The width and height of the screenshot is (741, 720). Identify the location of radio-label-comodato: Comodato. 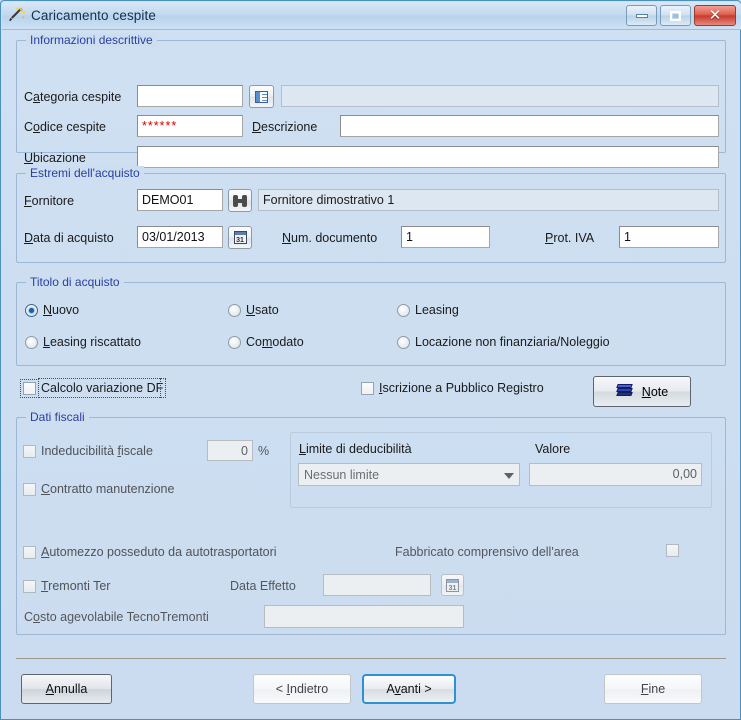
(275, 342).